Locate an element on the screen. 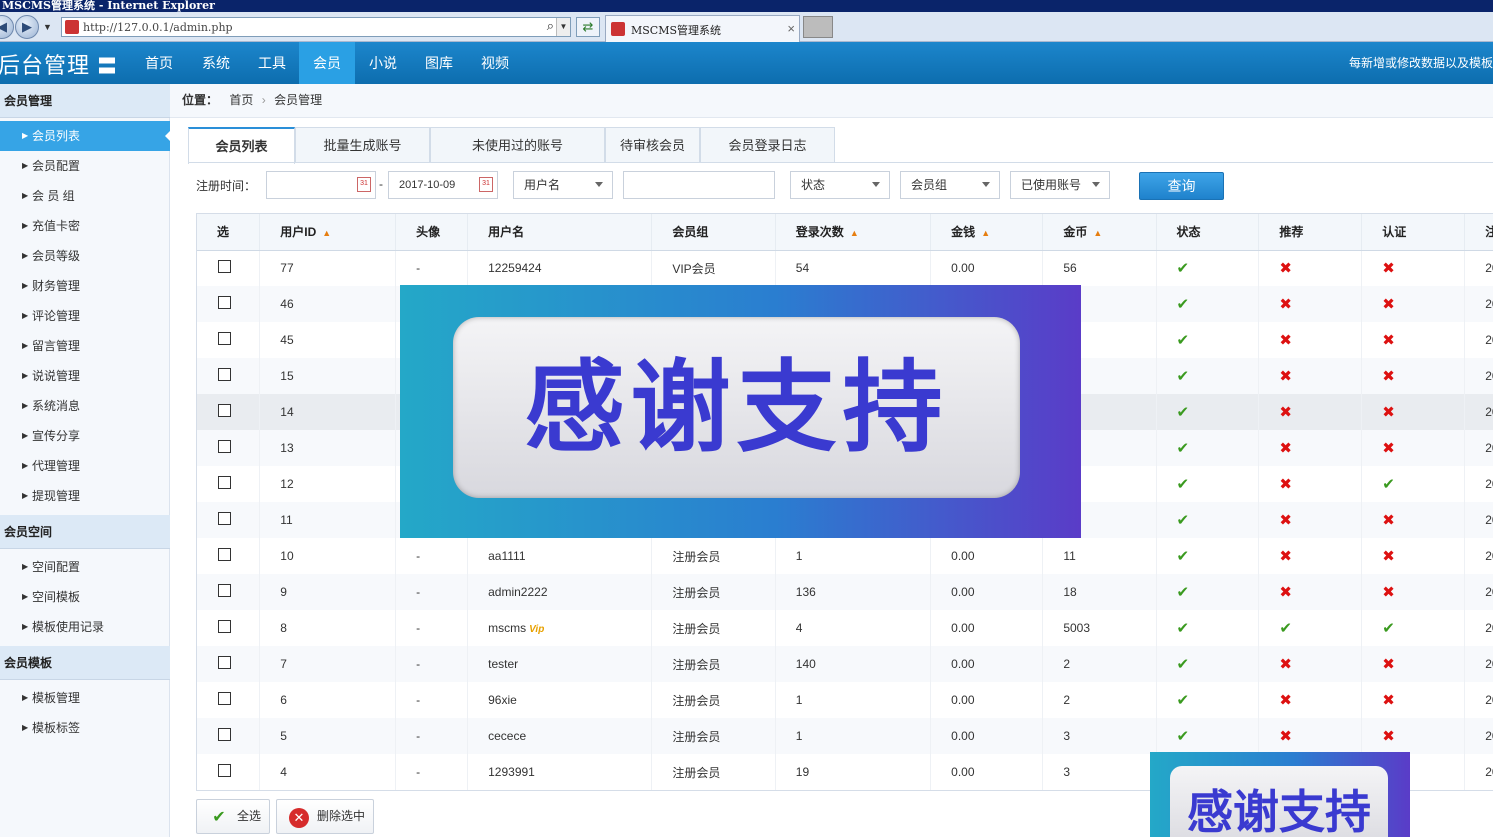 The height and width of the screenshot is (837, 1493). tab-2: 批量生成账号 is located at coordinates (362, 145).